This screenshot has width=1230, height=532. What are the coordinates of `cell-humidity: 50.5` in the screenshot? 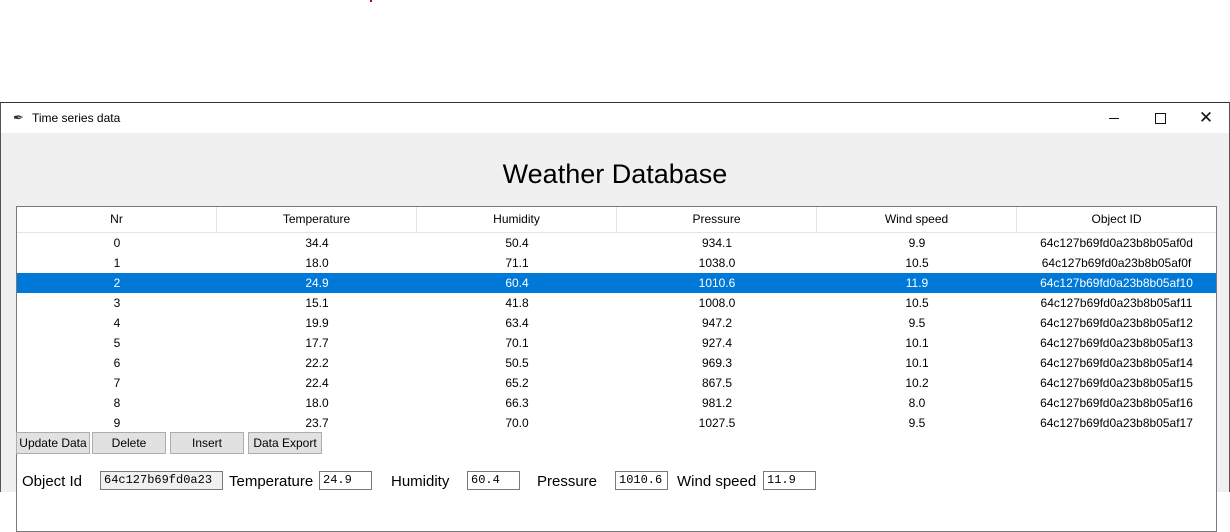 It's located at (517, 363).